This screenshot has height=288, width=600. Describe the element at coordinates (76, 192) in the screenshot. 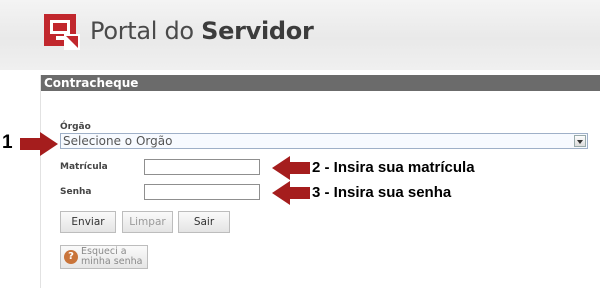

I see `senha-label: Senha` at that location.